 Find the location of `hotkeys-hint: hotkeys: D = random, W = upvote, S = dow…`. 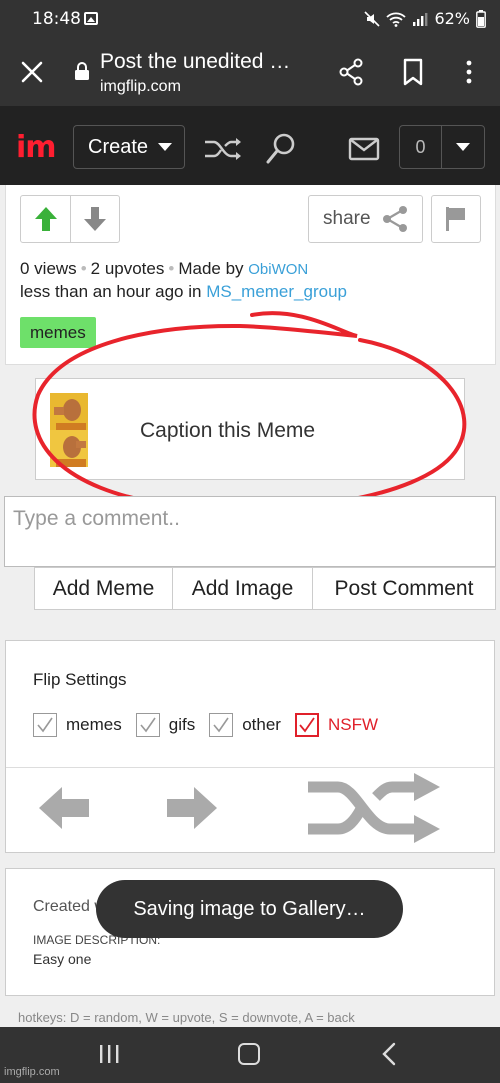

hotkeys-hint: hotkeys: D = random, W = upvote, S = dow… is located at coordinates (186, 1017).